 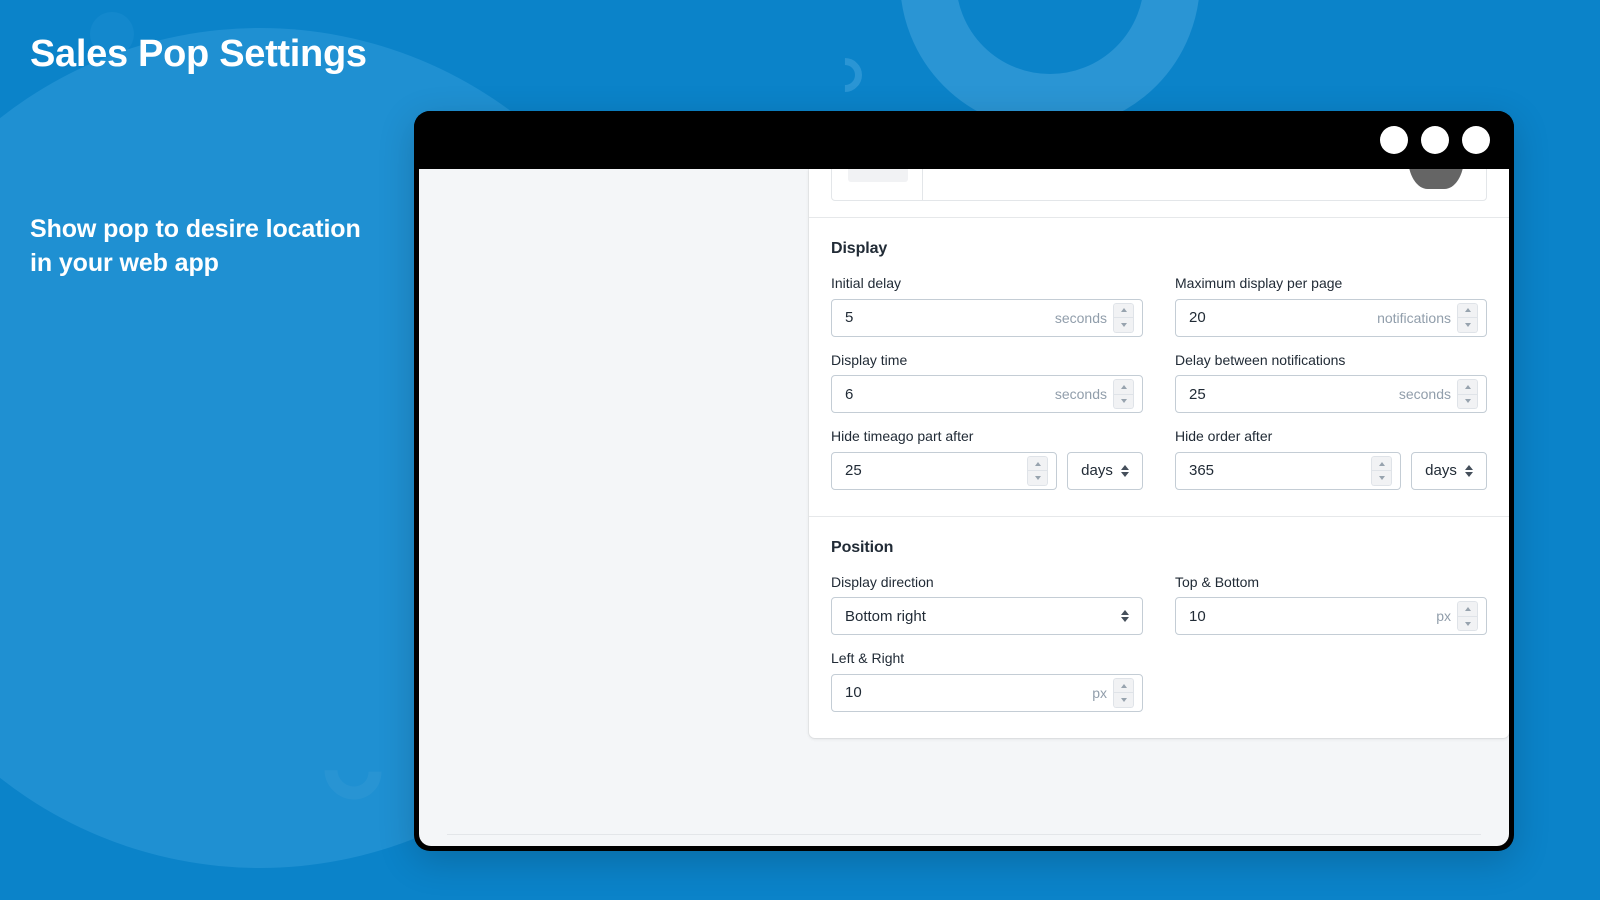 I want to click on label-top-and-bottom: Top & Bottom, so click(x=1217, y=581).